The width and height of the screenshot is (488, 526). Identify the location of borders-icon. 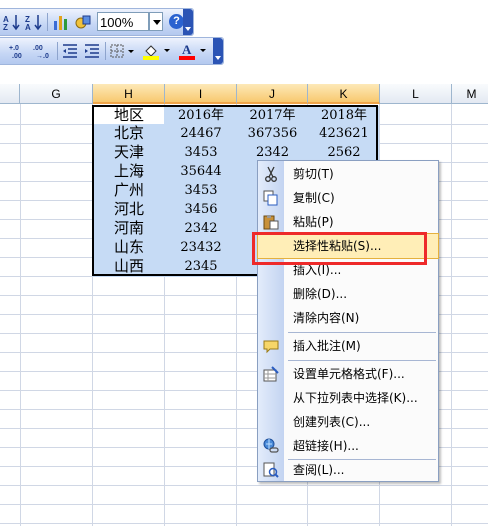
(122, 51).